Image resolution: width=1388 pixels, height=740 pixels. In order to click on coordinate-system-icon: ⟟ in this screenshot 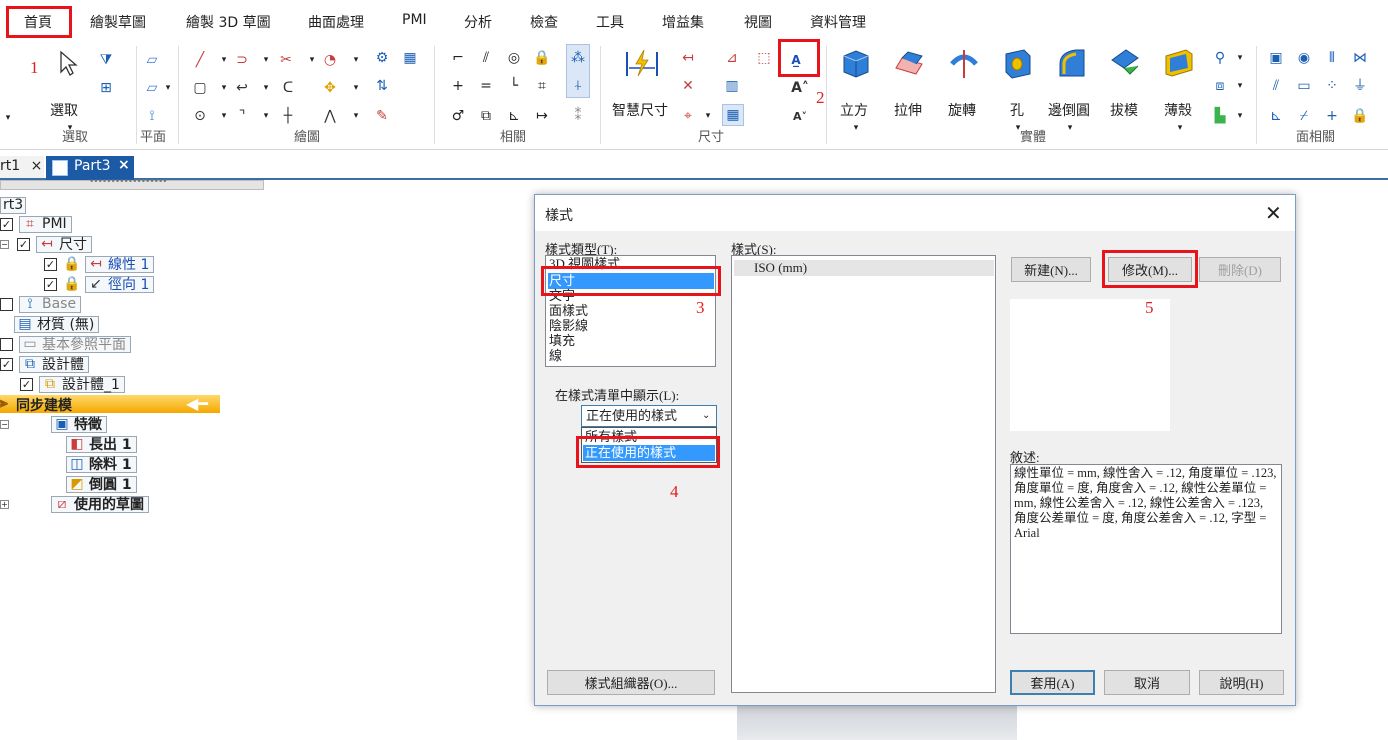, I will do `click(152, 116)`.